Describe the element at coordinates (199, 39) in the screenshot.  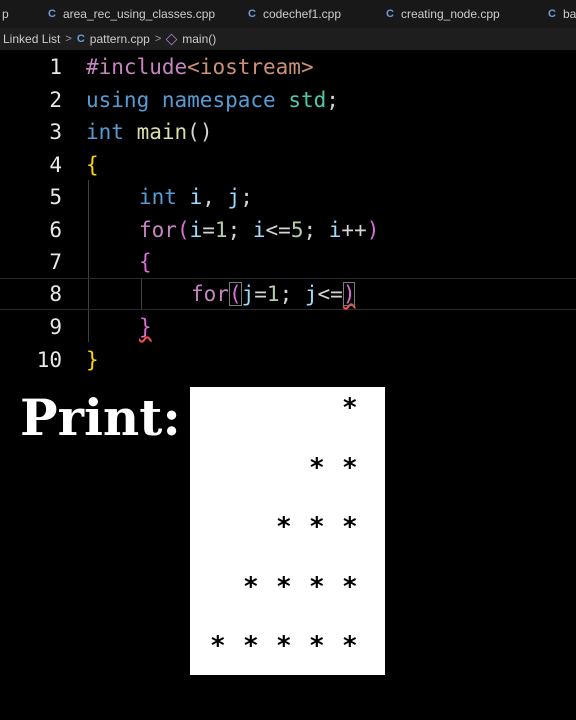
I see `breadcrumb-symbol: main()` at that location.